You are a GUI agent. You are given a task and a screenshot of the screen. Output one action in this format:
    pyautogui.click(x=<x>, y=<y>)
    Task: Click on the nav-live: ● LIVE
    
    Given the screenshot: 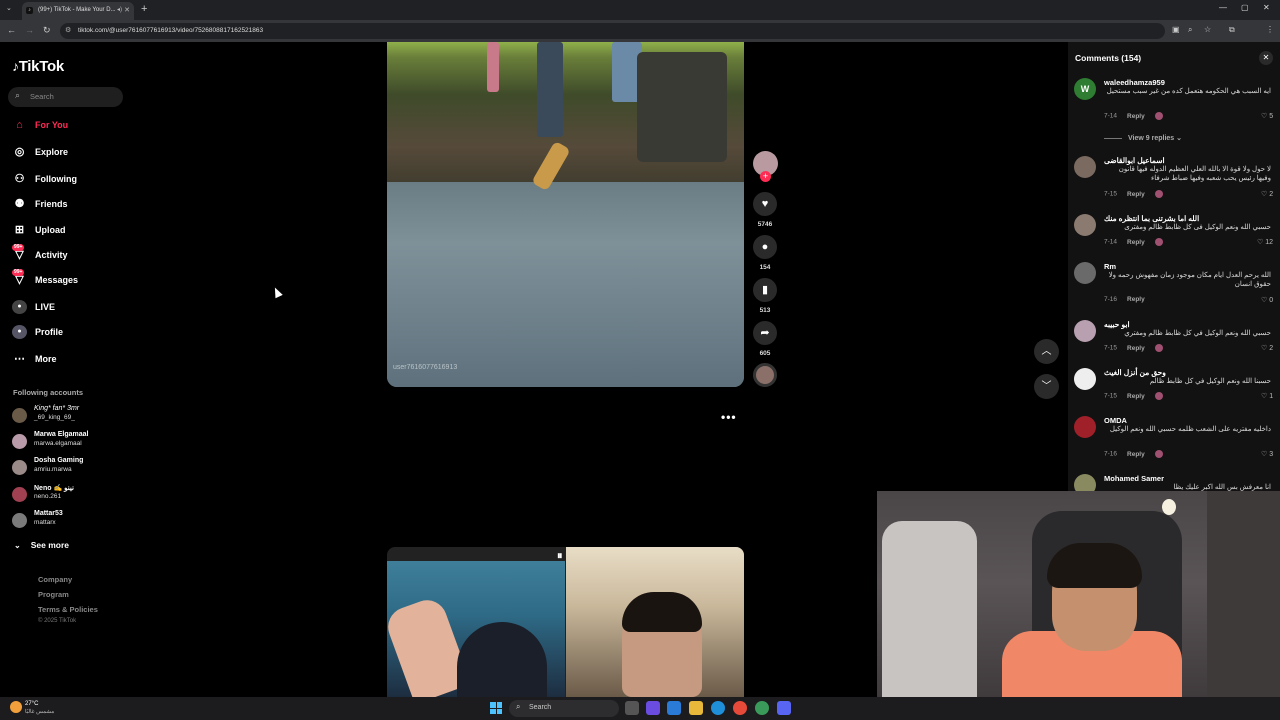 What is the action you would take?
    pyautogui.click(x=69, y=308)
    